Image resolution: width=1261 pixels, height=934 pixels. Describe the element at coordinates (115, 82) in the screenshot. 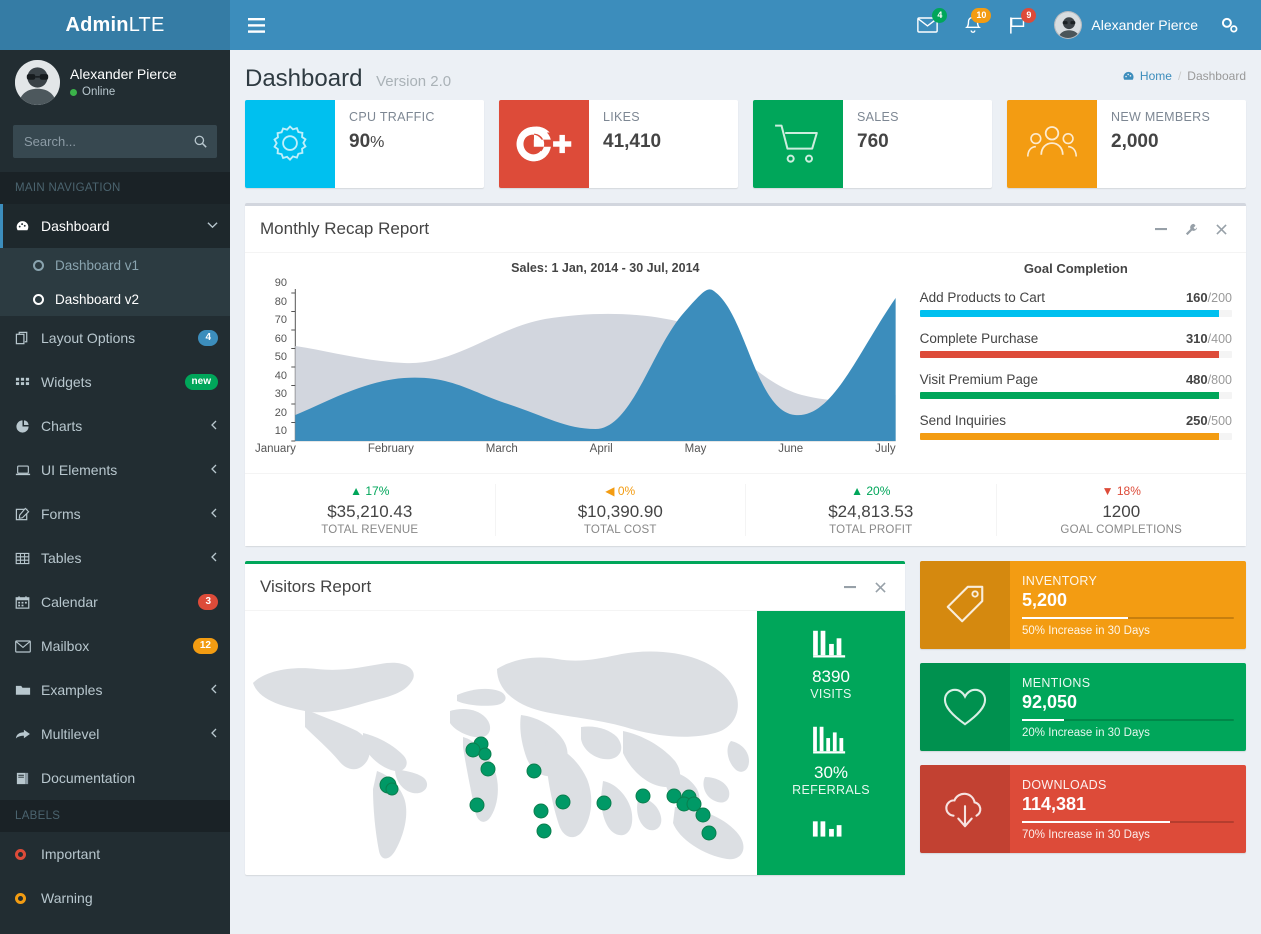

I see `sidebar-user-panel: Alexander Pierce Online` at that location.